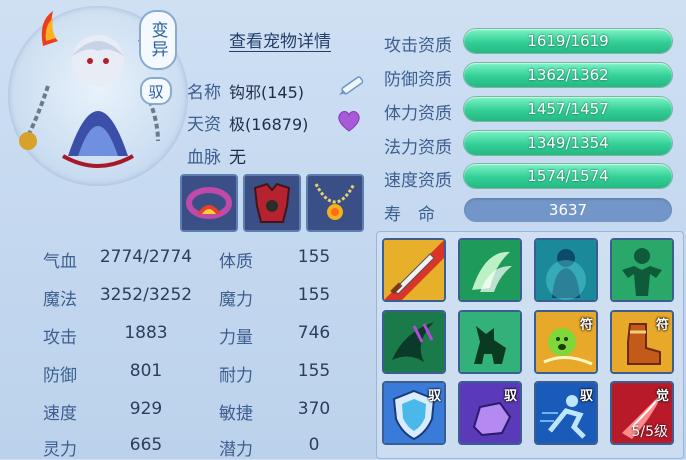  Describe the element at coordinates (267, 92) in the screenshot. I see `name-value: 钩邪(145)` at that location.